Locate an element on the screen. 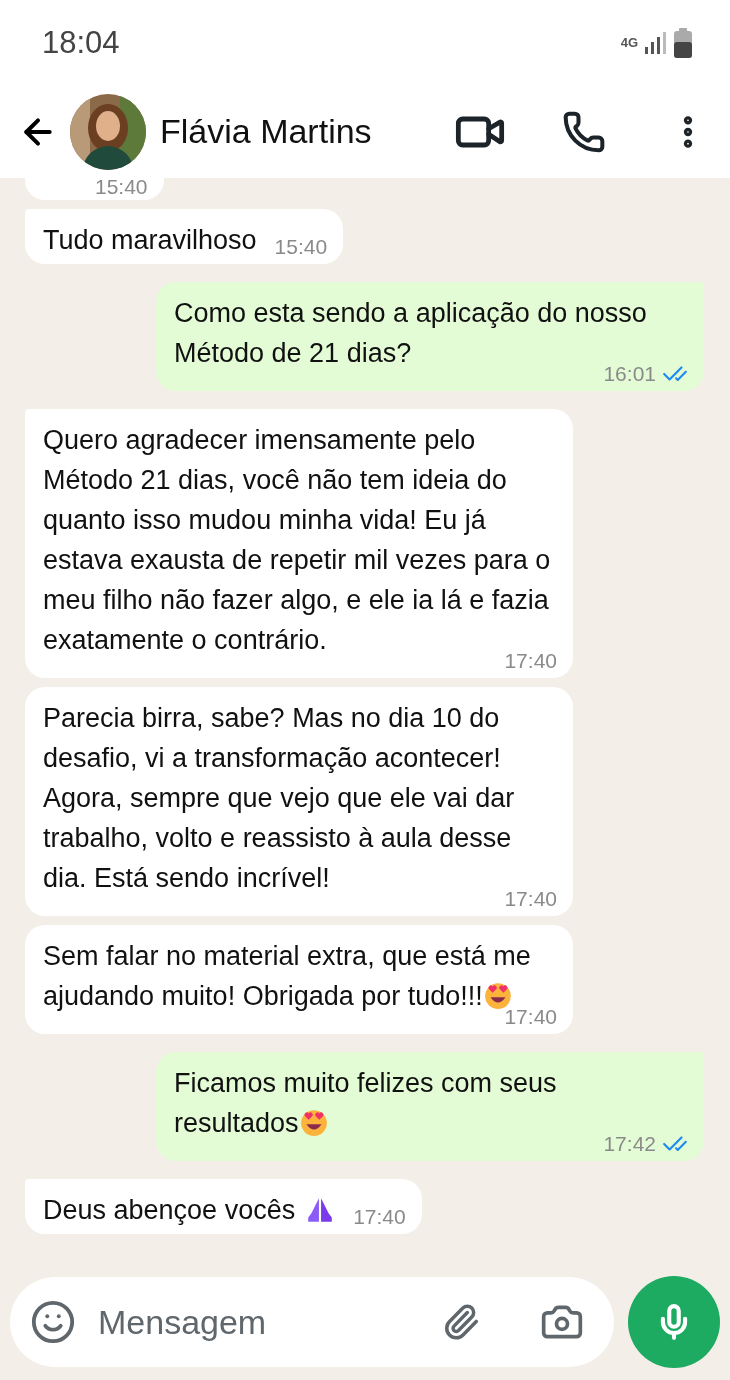  paperclip-icon is located at coordinates (461, 1322).